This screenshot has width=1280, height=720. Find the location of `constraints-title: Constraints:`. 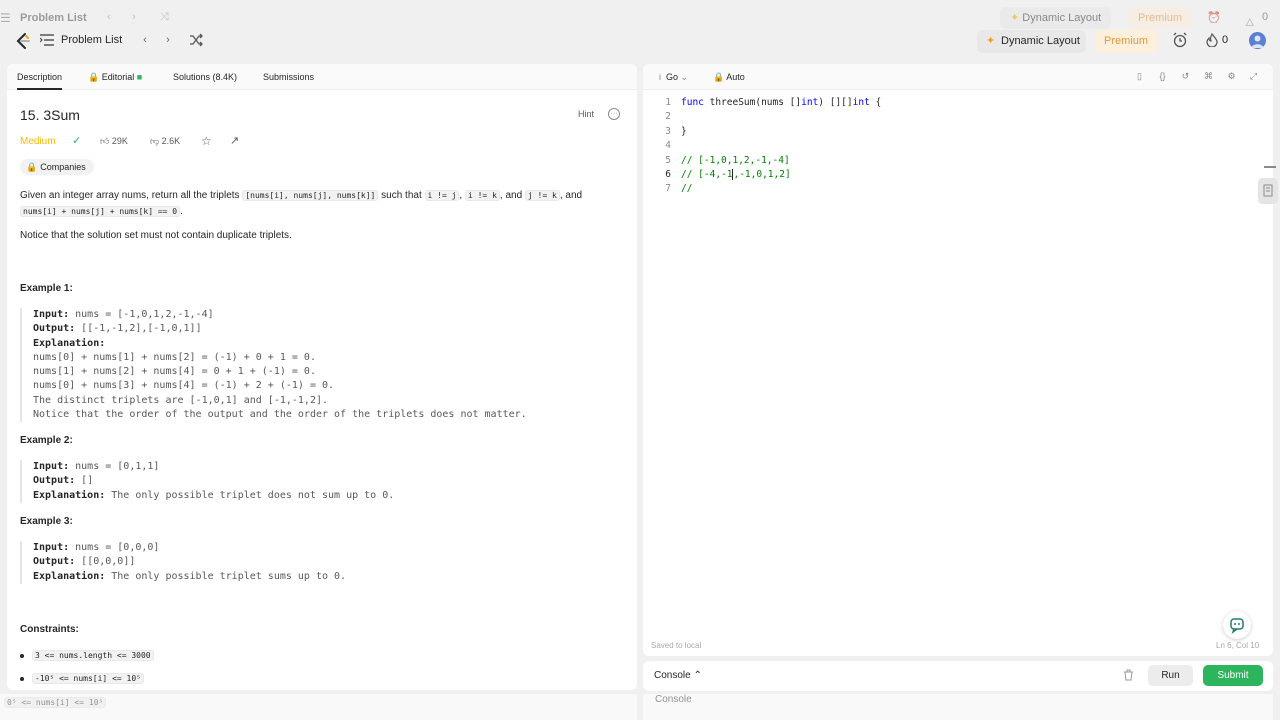

constraints-title: Constraints: is located at coordinates (49, 629).